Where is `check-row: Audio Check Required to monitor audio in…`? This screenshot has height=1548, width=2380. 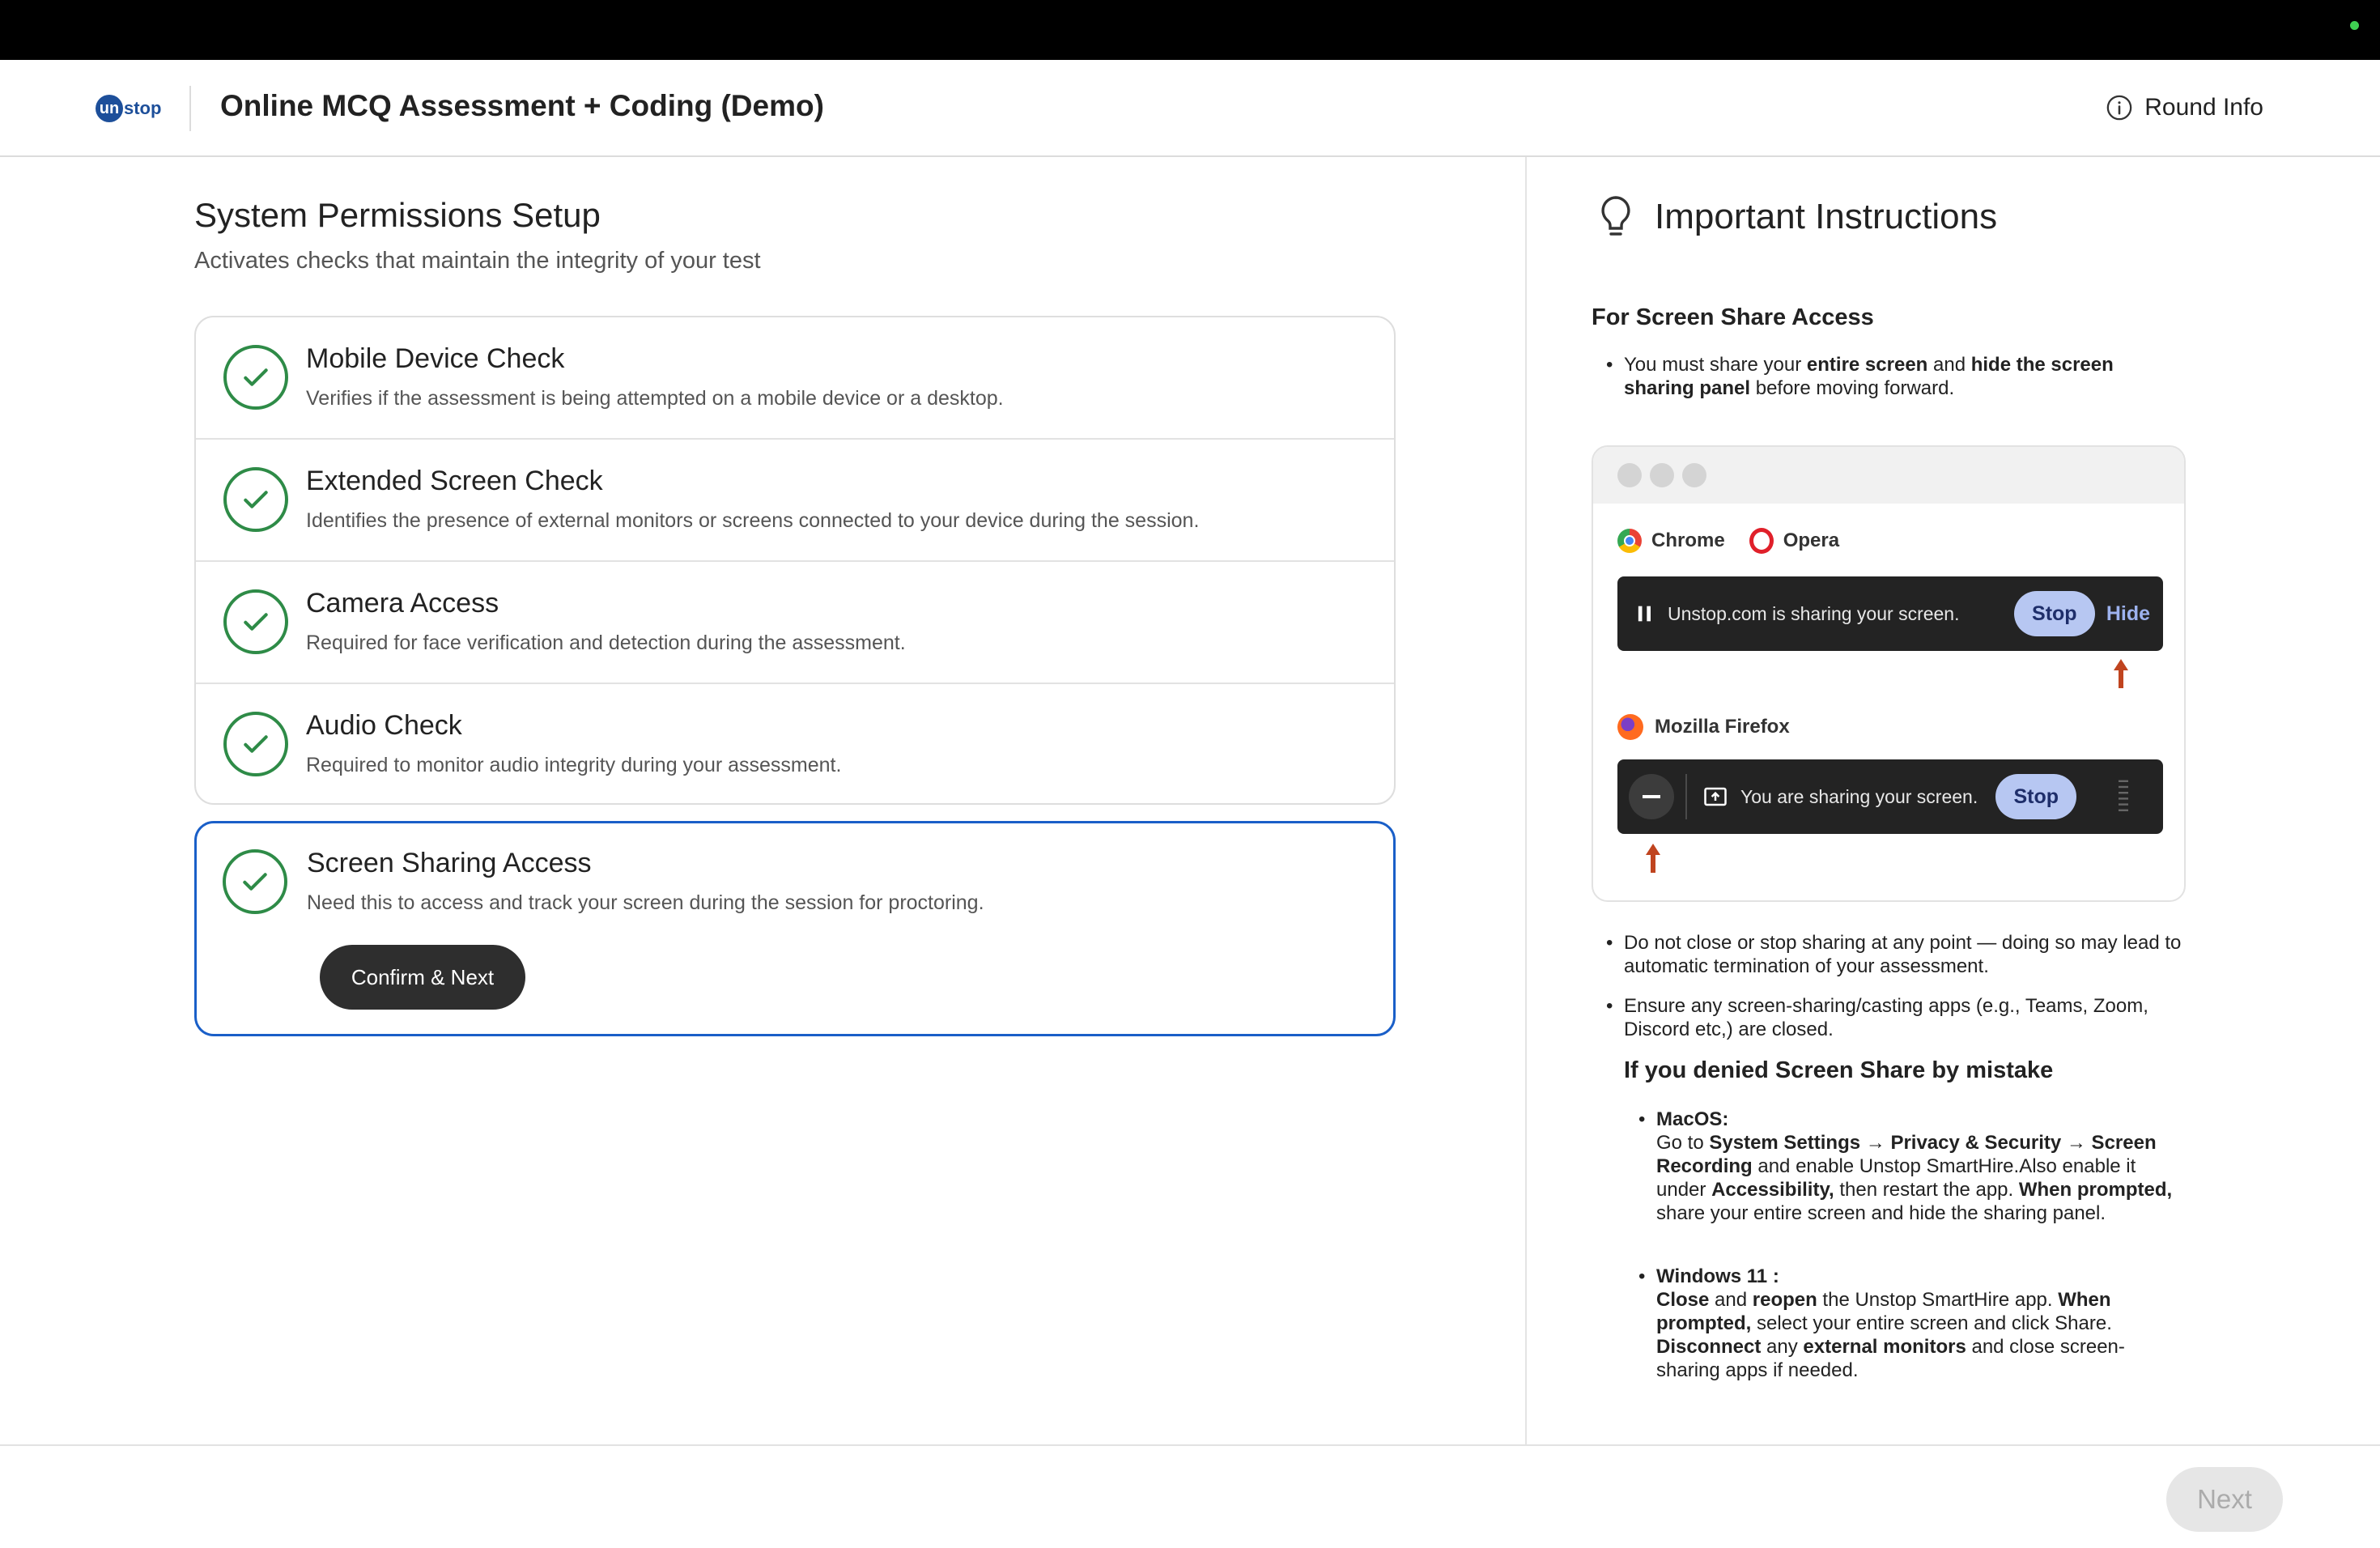
check-row: Audio Check Required to monitor audio in… is located at coordinates (795, 744).